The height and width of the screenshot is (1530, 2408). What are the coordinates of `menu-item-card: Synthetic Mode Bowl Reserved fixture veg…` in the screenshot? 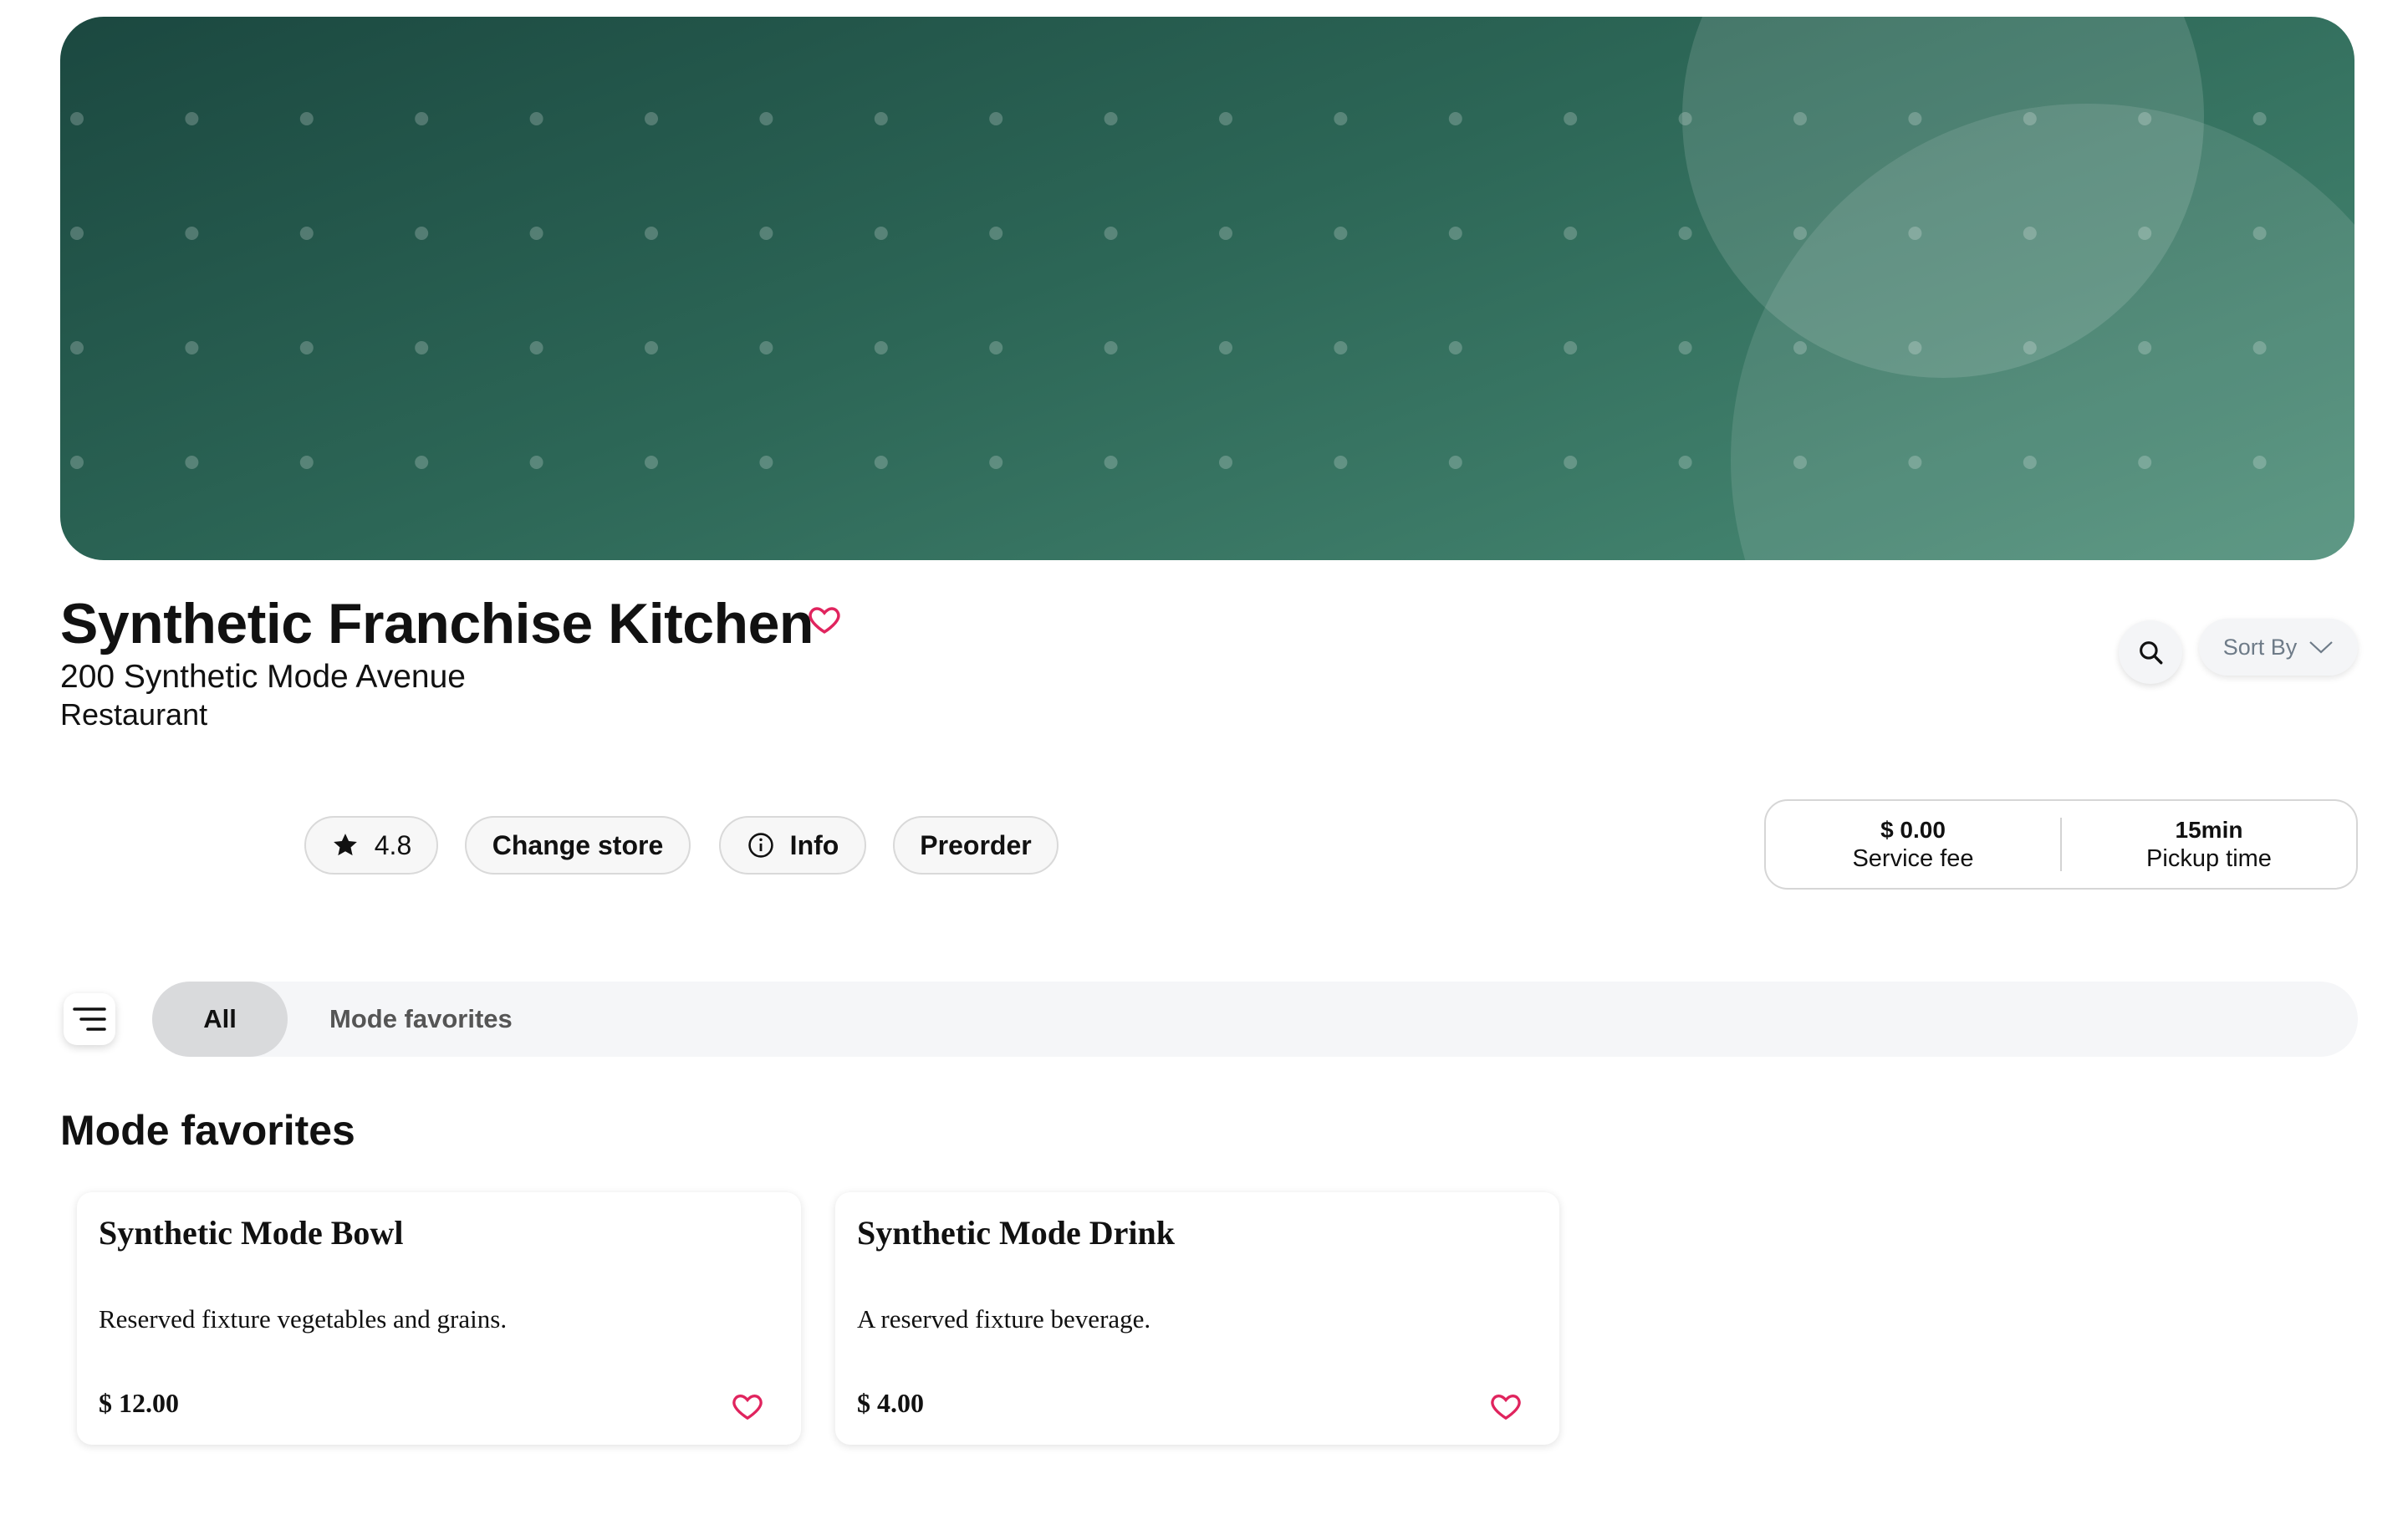 It's located at (439, 1318).